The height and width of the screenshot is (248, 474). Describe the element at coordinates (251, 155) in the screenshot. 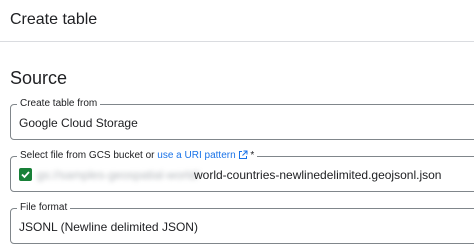

I see `required-marker: *` at that location.